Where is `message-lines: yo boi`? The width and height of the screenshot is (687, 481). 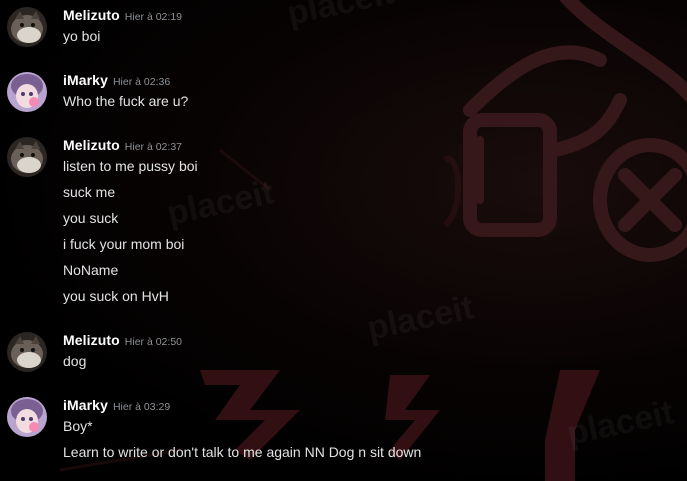 message-lines: yo boi is located at coordinates (81, 41).